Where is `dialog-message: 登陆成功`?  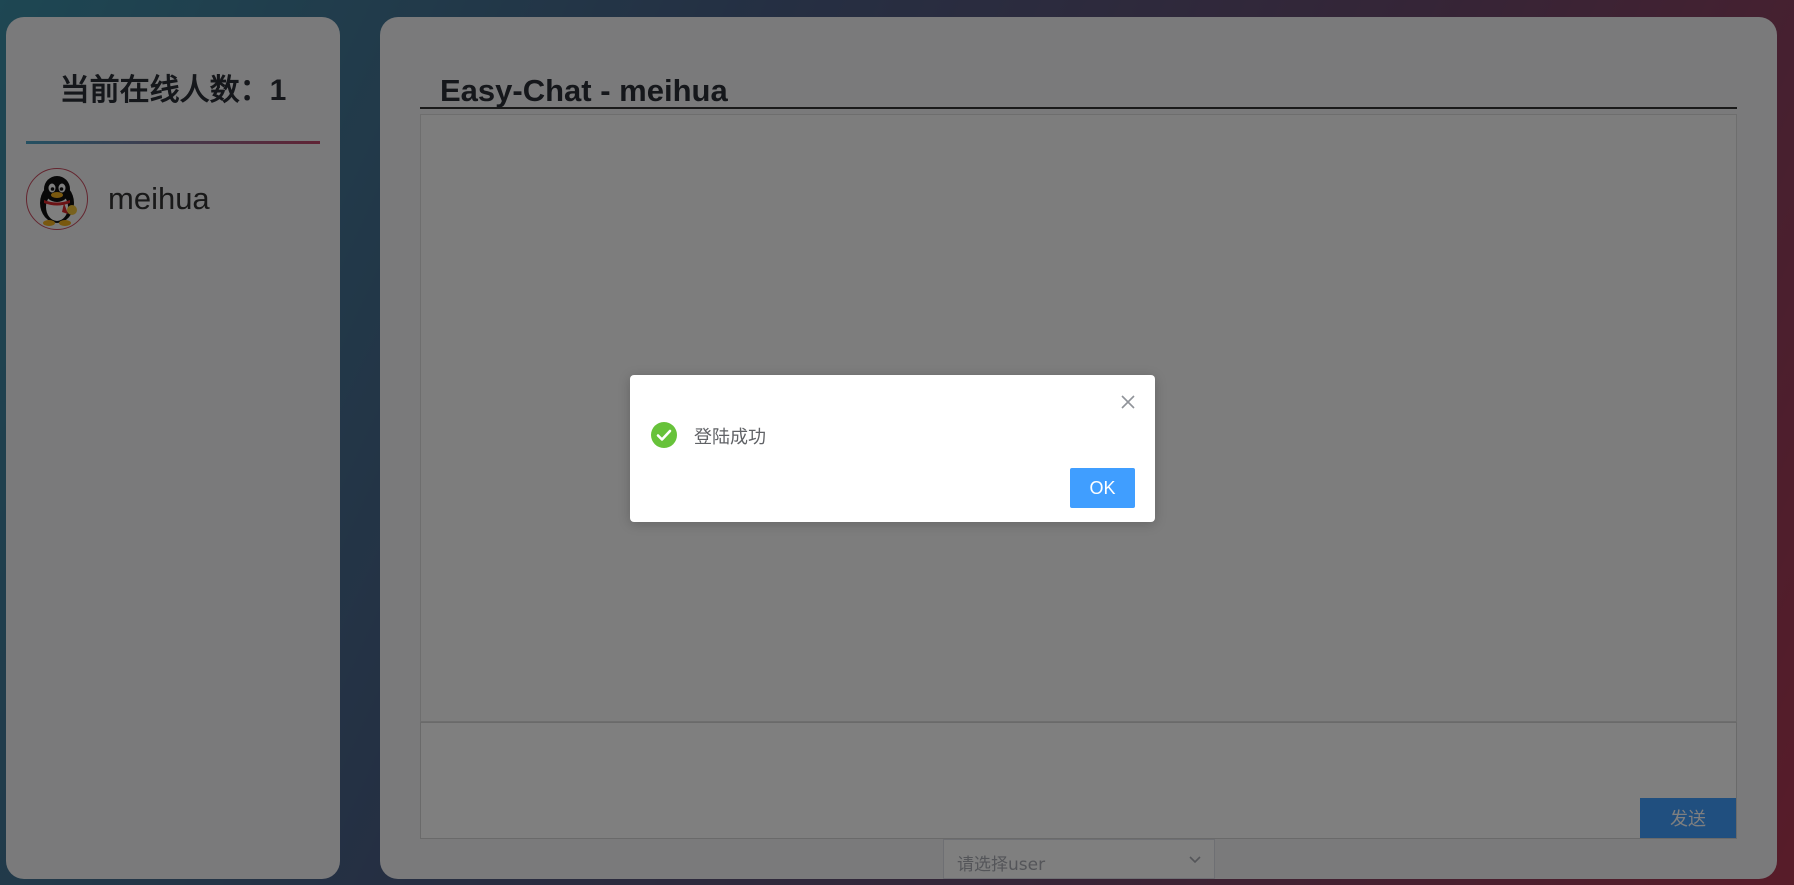
dialog-message: 登陆成功 is located at coordinates (730, 437).